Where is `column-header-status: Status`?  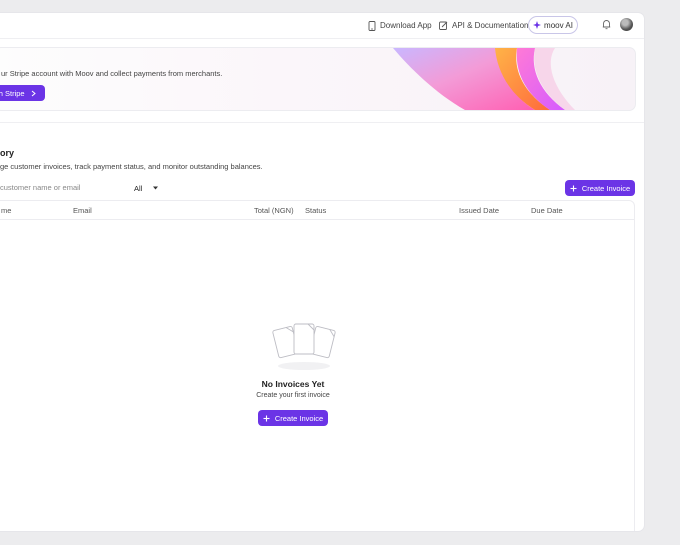
column-header-status: Status is located at coordinates (315, 210).